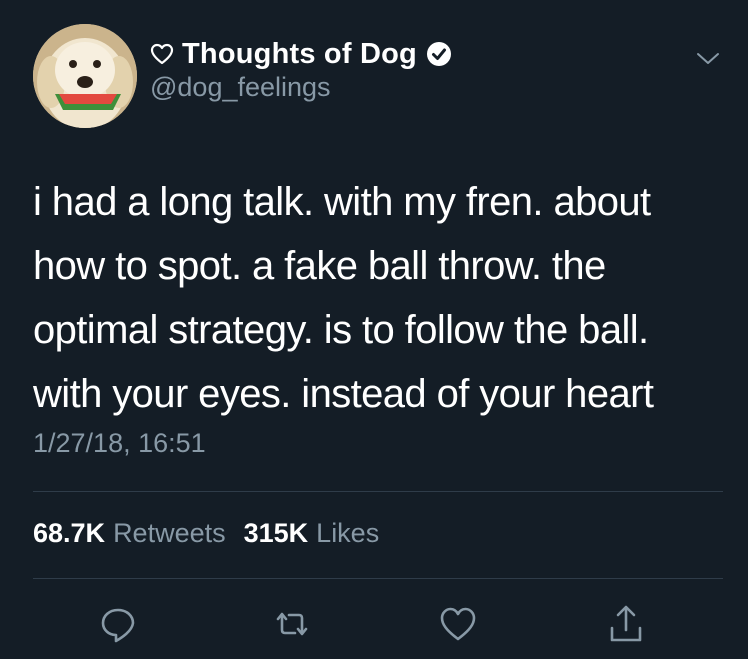 This screenshot has height=659, width=748. I want to click on retweets-count: 68.7K, so click(69, 533).